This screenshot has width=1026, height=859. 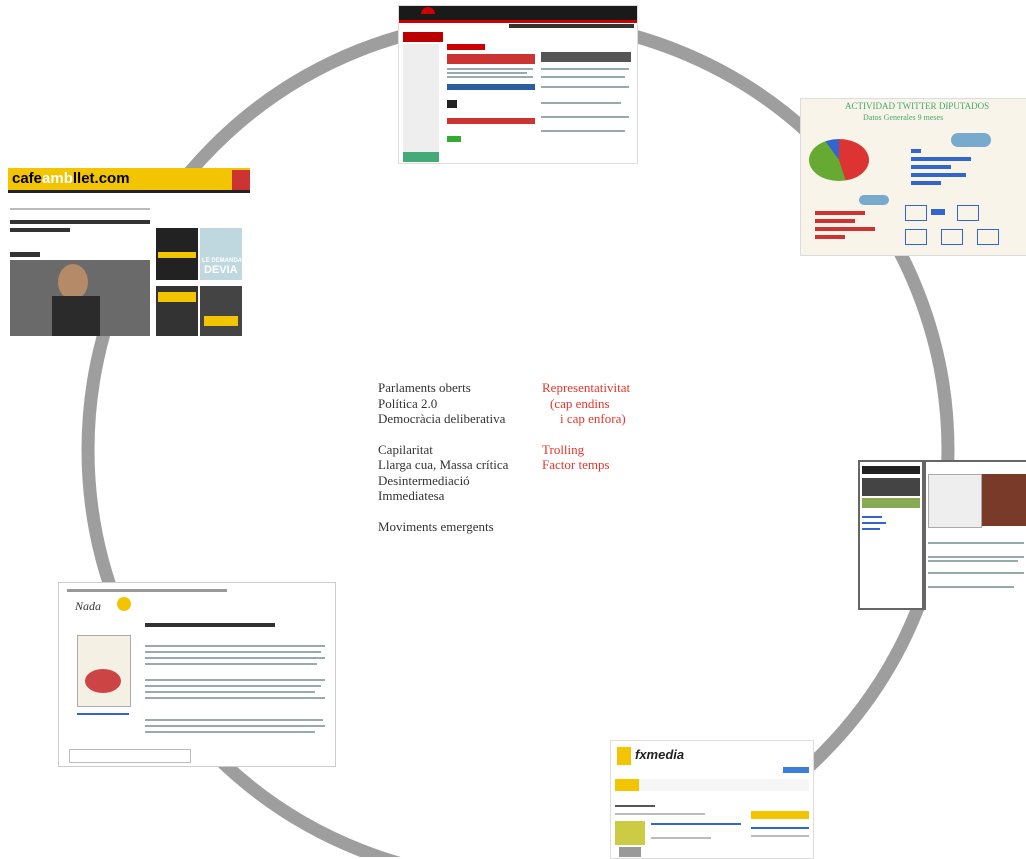 What do you see at coordinates (411, 495) in the screenshot?
I see `concept-item: Immediatesa` at bounding box center [411, 495].